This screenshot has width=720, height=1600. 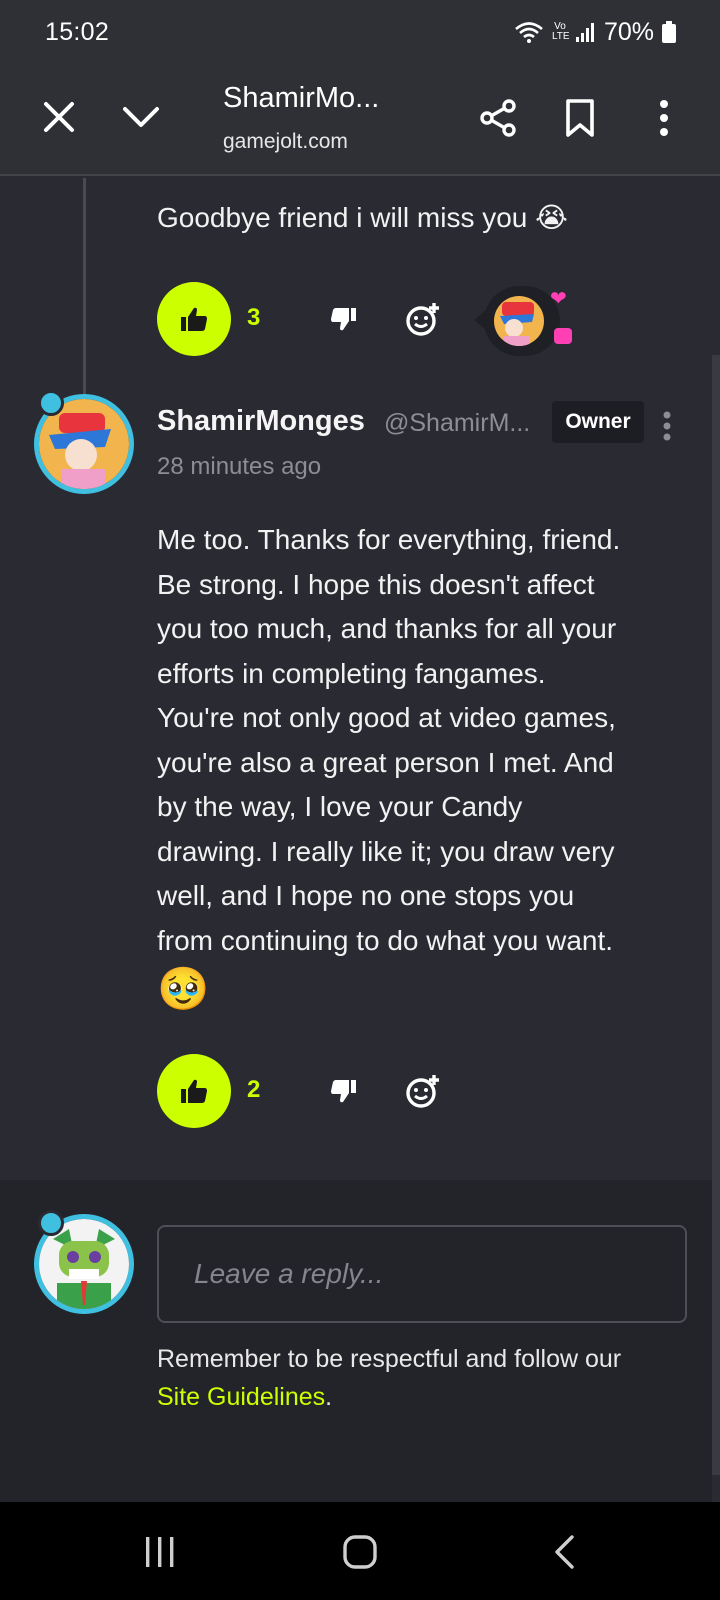 I want to click on volte-label: Vo LTE, so click(x=560, y=31).